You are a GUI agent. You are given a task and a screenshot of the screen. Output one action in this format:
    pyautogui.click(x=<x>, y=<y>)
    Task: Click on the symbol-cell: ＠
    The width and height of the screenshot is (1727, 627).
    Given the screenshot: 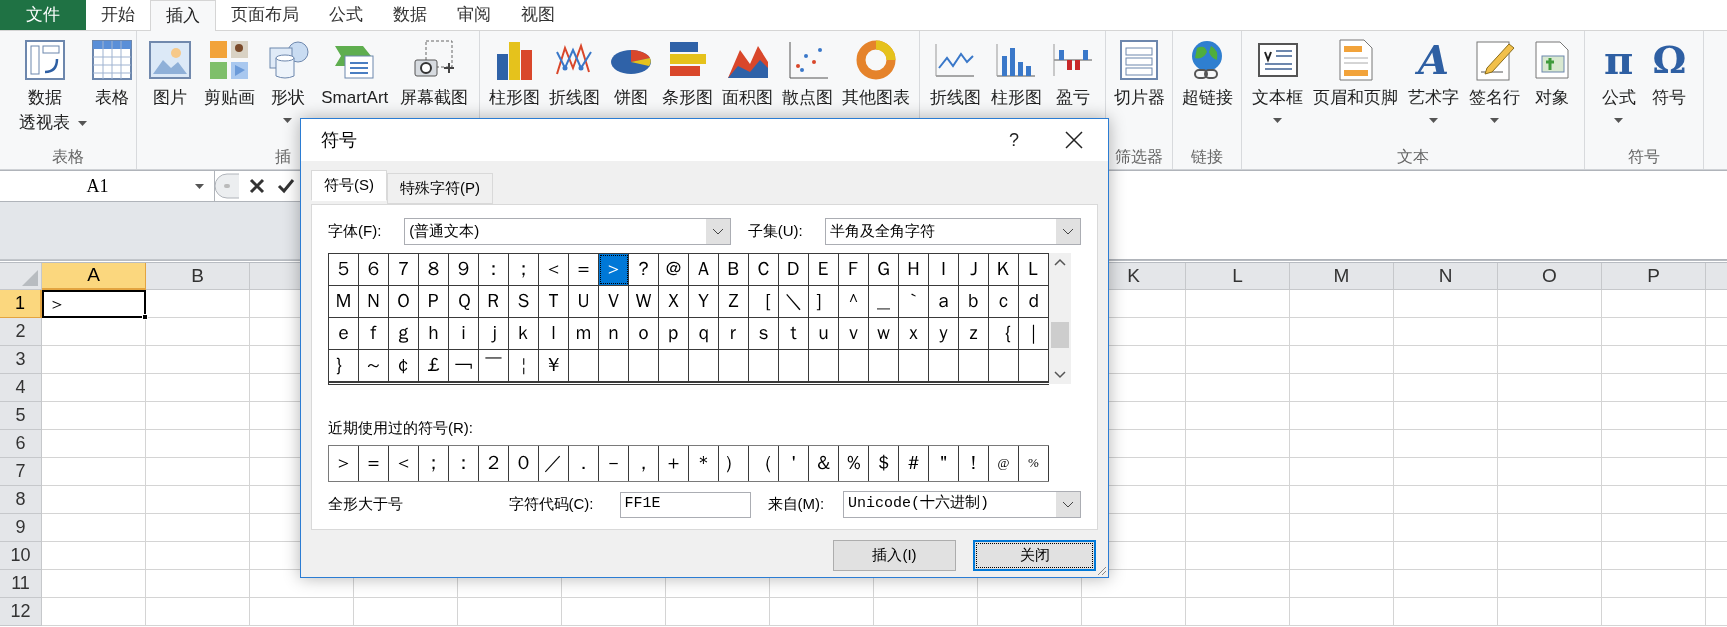 What is the action you would take?
    pyautogui.click(x=674, y=269)
    